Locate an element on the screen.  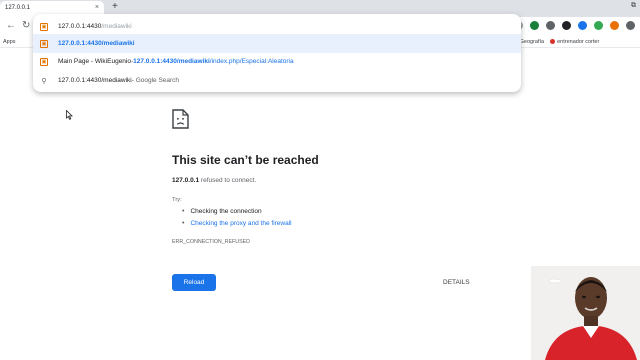
error-code: ERR_CONNECTION_REFUSED is located at coordinates (211, 242).